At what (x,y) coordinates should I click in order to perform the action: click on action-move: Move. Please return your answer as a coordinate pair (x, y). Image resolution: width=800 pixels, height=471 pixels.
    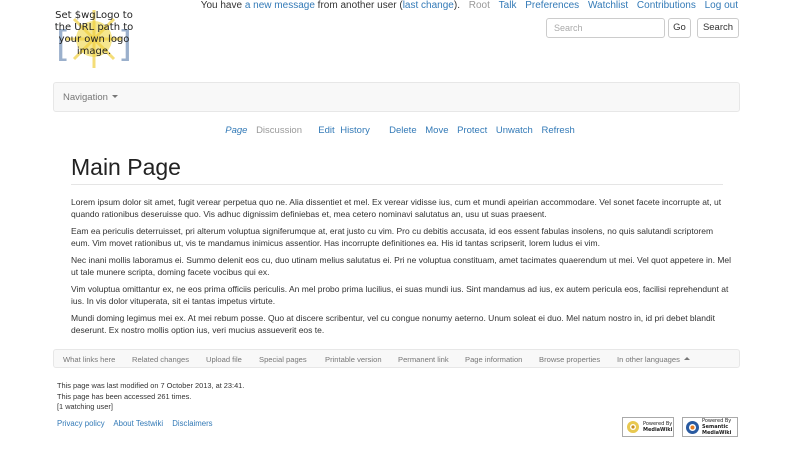
    Looking at the image, I should click on (436, 131).